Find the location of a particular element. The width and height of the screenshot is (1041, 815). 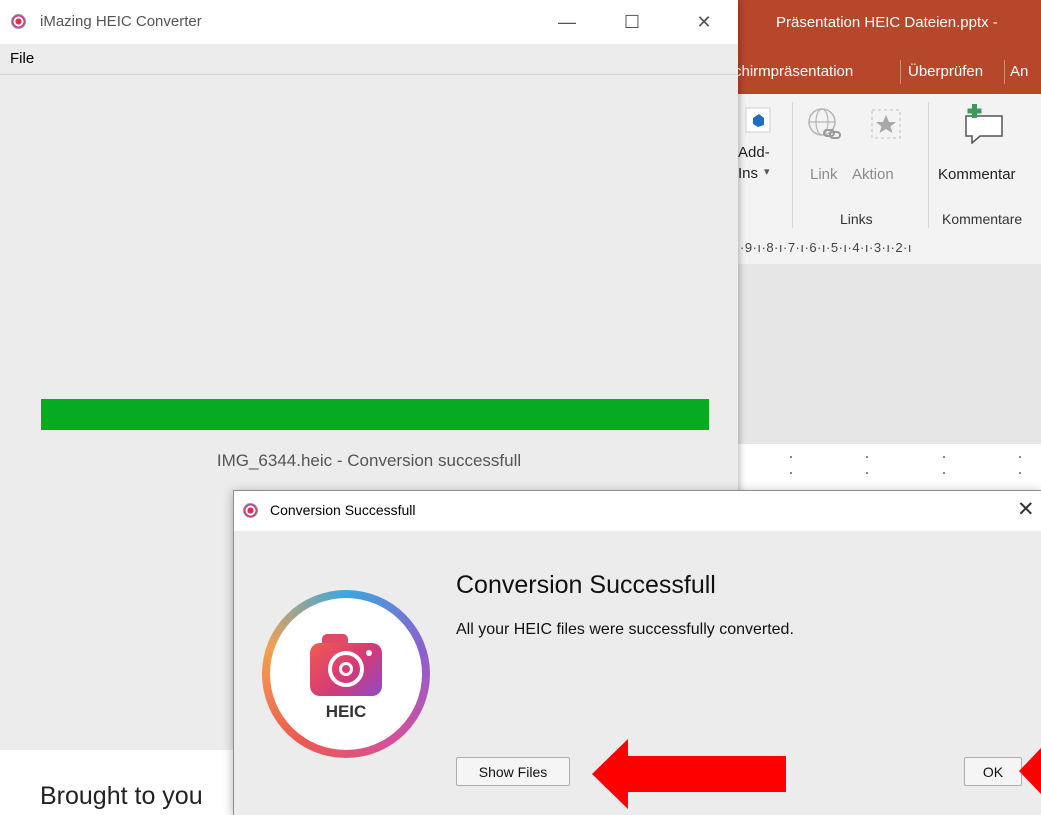

conversion-status-text: IMG_6344.heic - Conversion successfull is located at coordinates (369, 460).